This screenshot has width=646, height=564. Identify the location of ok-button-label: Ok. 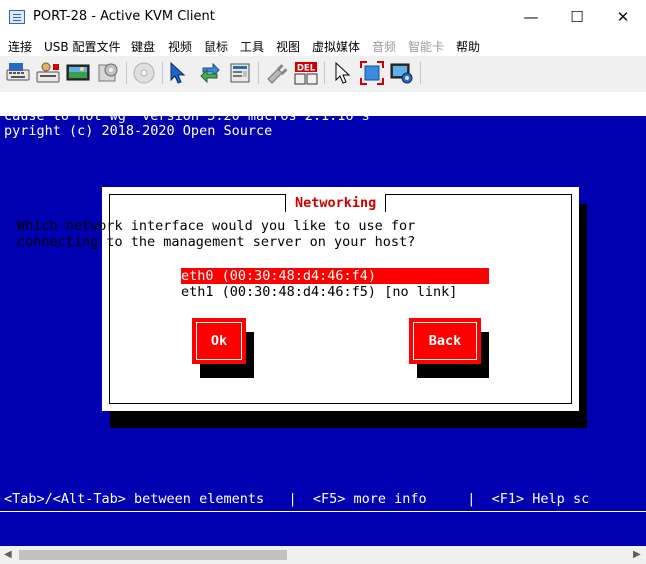
(219, 341).